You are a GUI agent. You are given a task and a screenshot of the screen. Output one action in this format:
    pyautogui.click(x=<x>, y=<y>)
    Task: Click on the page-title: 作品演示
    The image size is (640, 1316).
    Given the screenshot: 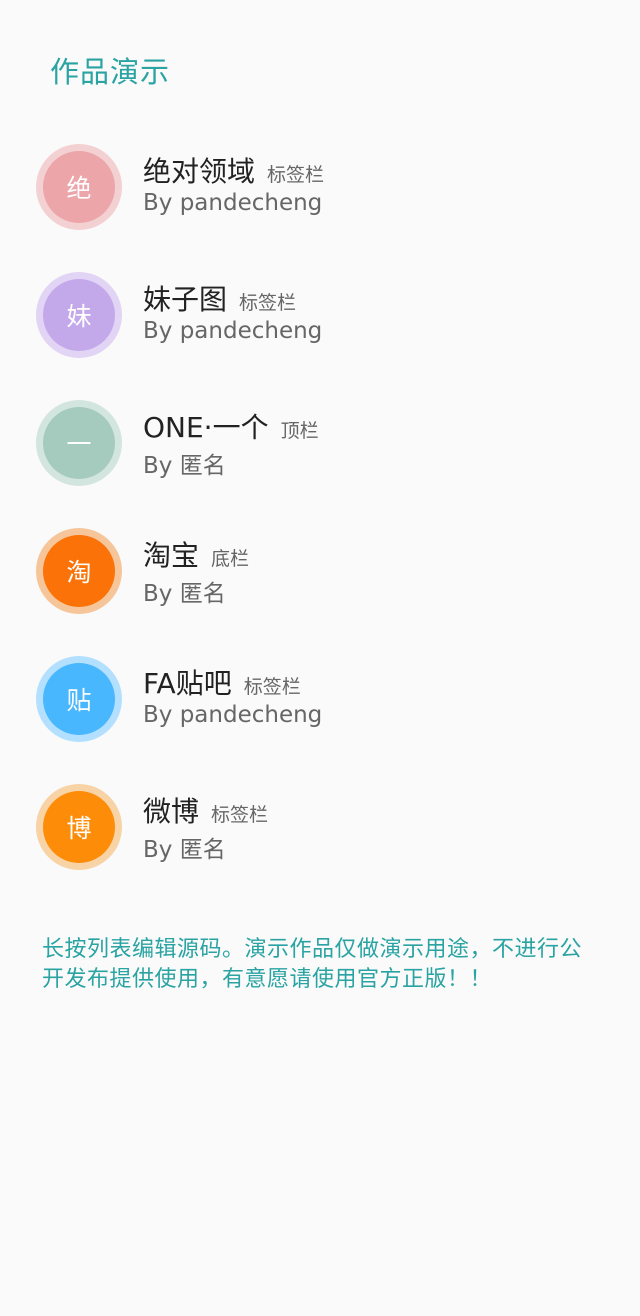 What is the action you would take?
    pyautogui.click(x=110, y=72)
    